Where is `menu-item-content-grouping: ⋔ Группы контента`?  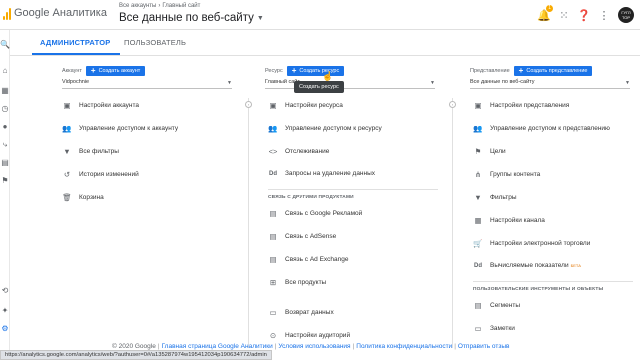
menu-item-content-grouping: ⋔ Группы контента is located at coordinates (506, 174).